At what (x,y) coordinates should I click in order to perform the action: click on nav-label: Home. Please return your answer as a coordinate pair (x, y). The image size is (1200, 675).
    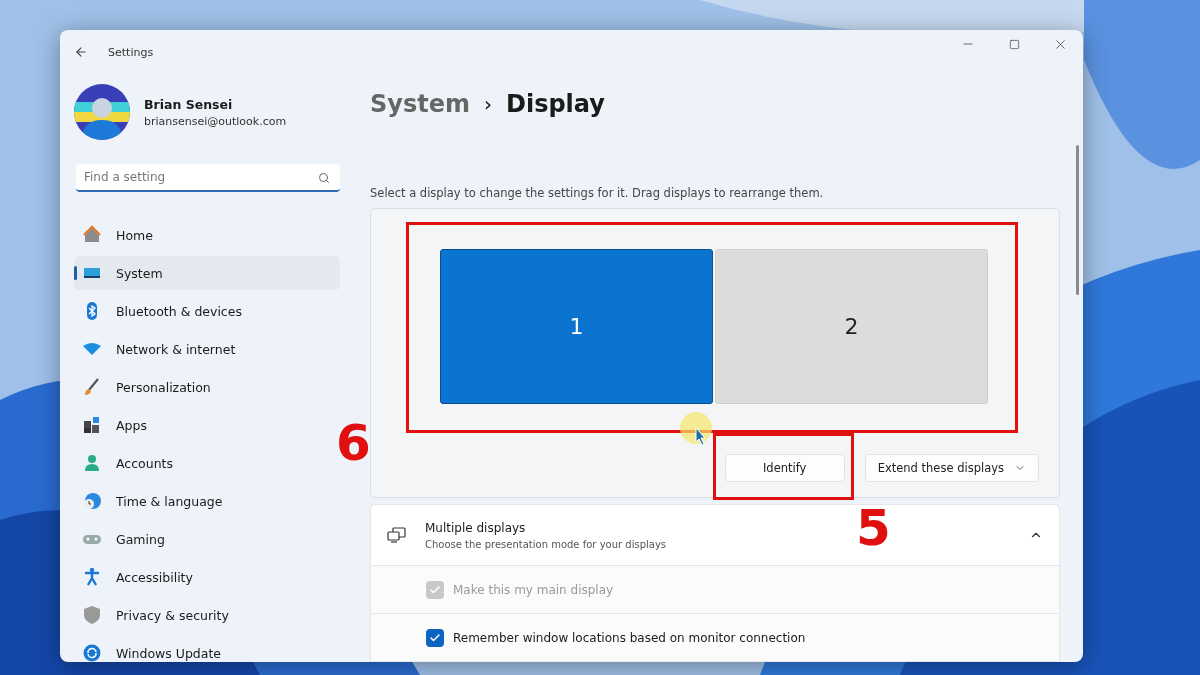
    Looking at the image, I should click on (134, 235).